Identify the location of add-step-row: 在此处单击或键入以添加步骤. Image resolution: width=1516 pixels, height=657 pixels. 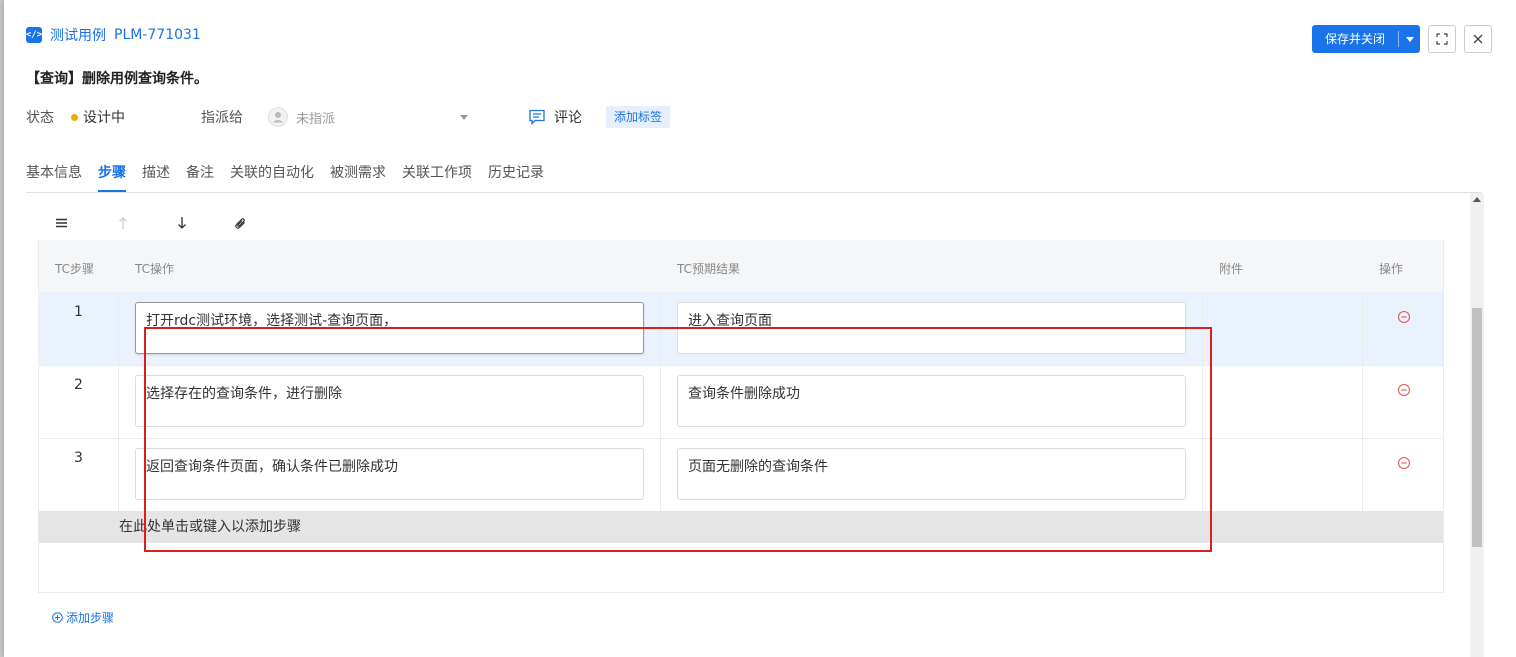
(741, 527).